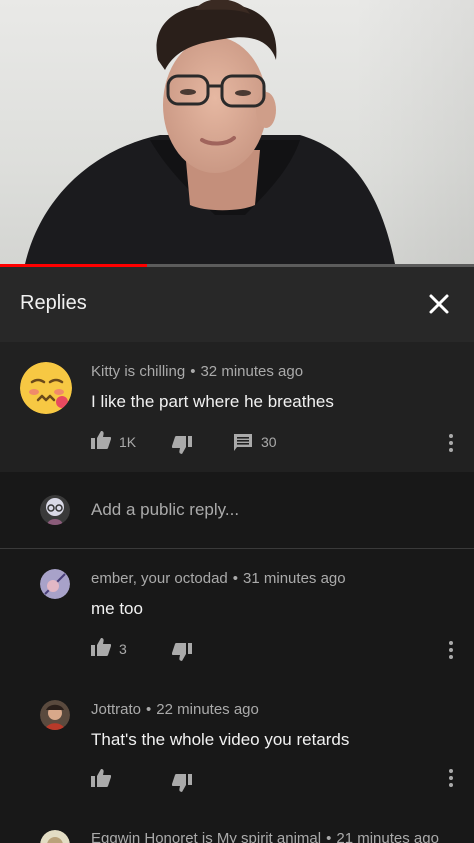 The width and height of the screenshot is (474, 843). I want to click on comment-time: 31 minutes ago, so click(294, 578).